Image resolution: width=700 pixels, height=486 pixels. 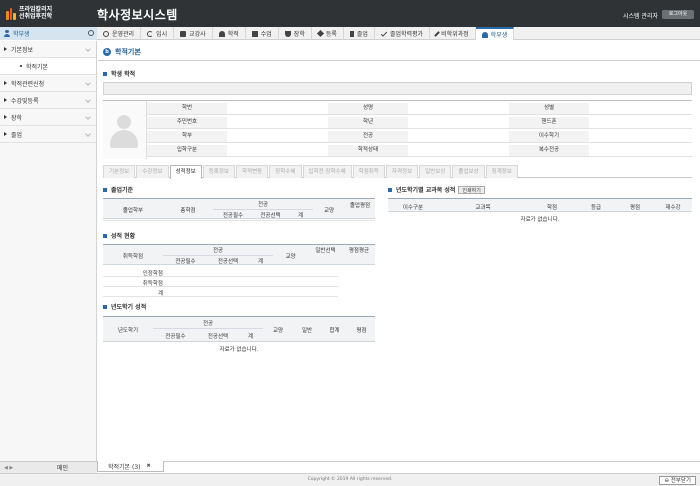 What do you see at coordinates (187, 108) in the screenshot?
I see `info-label: 학번` at bounding box center [187, 108].